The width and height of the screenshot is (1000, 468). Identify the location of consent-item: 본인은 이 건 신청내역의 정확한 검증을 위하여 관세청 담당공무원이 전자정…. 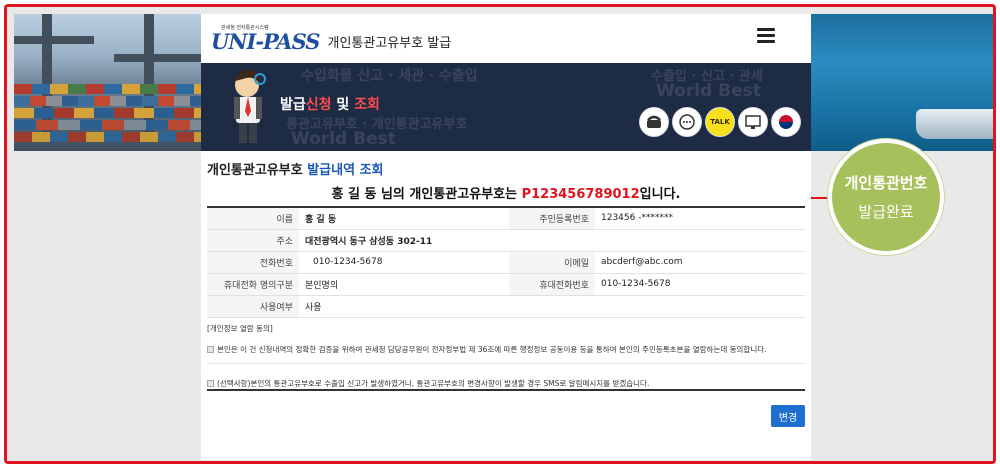
(506, 349).